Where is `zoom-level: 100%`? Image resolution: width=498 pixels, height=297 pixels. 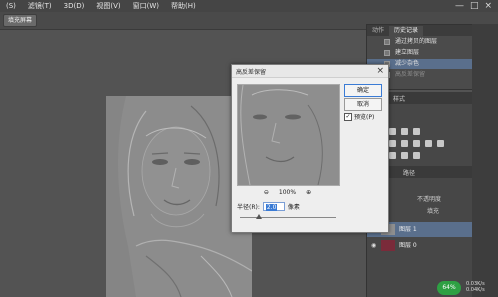
zoom-level: 100% is located at coordinates (287, 192).